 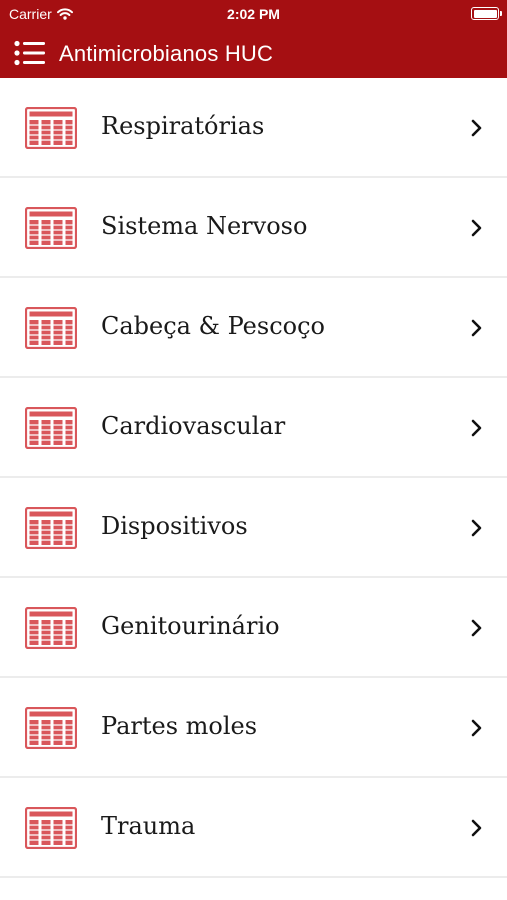 I want to click on list-item: Respiratórias, so click(x=253, y=128).